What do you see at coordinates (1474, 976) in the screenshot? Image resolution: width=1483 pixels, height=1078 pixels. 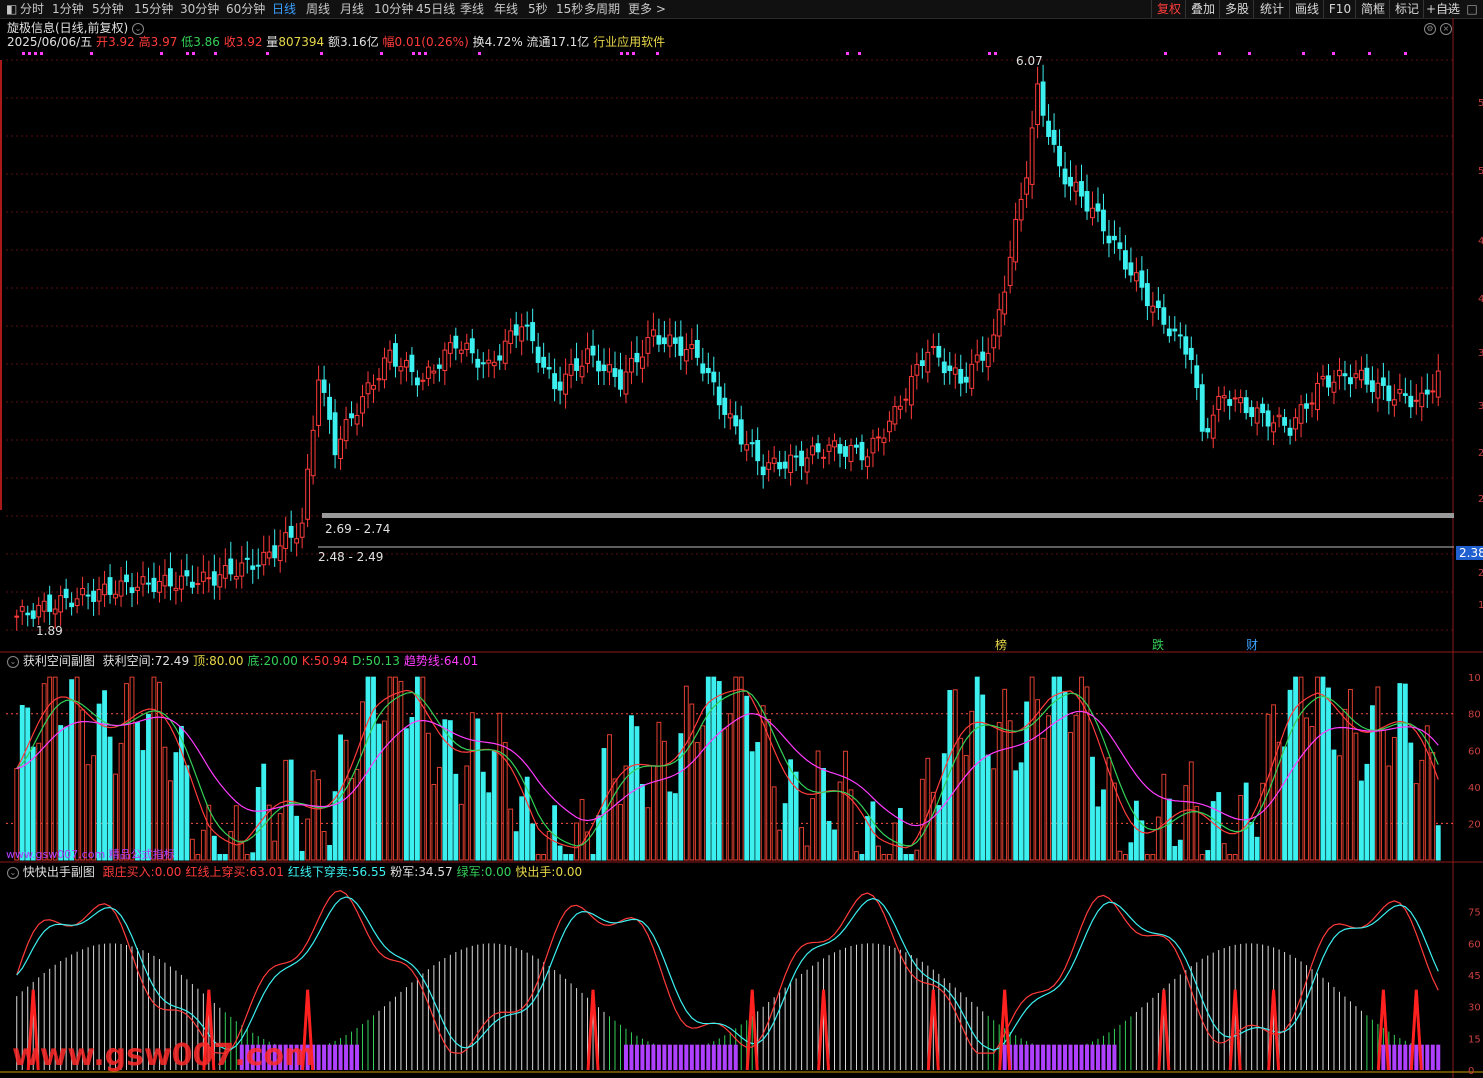 I see `panel2-y-tick: 45` at bounding box center [1474, 976].